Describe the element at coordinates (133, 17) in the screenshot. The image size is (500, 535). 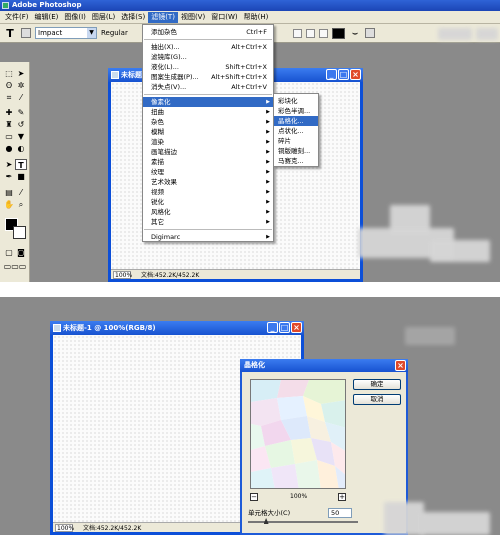
I see `menu-select: 选择(S)` at that location.